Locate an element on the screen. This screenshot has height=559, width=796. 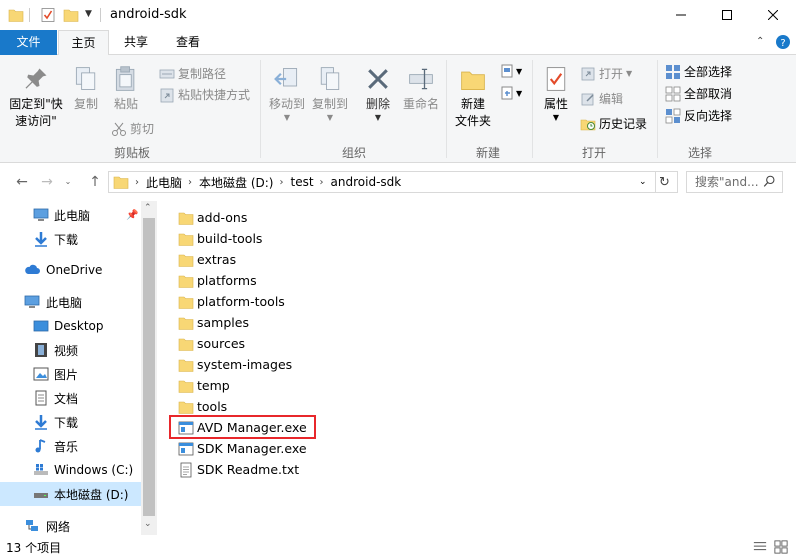
breadcrumb-android-sdk: android-sdk is located at coordinates (366, 182).